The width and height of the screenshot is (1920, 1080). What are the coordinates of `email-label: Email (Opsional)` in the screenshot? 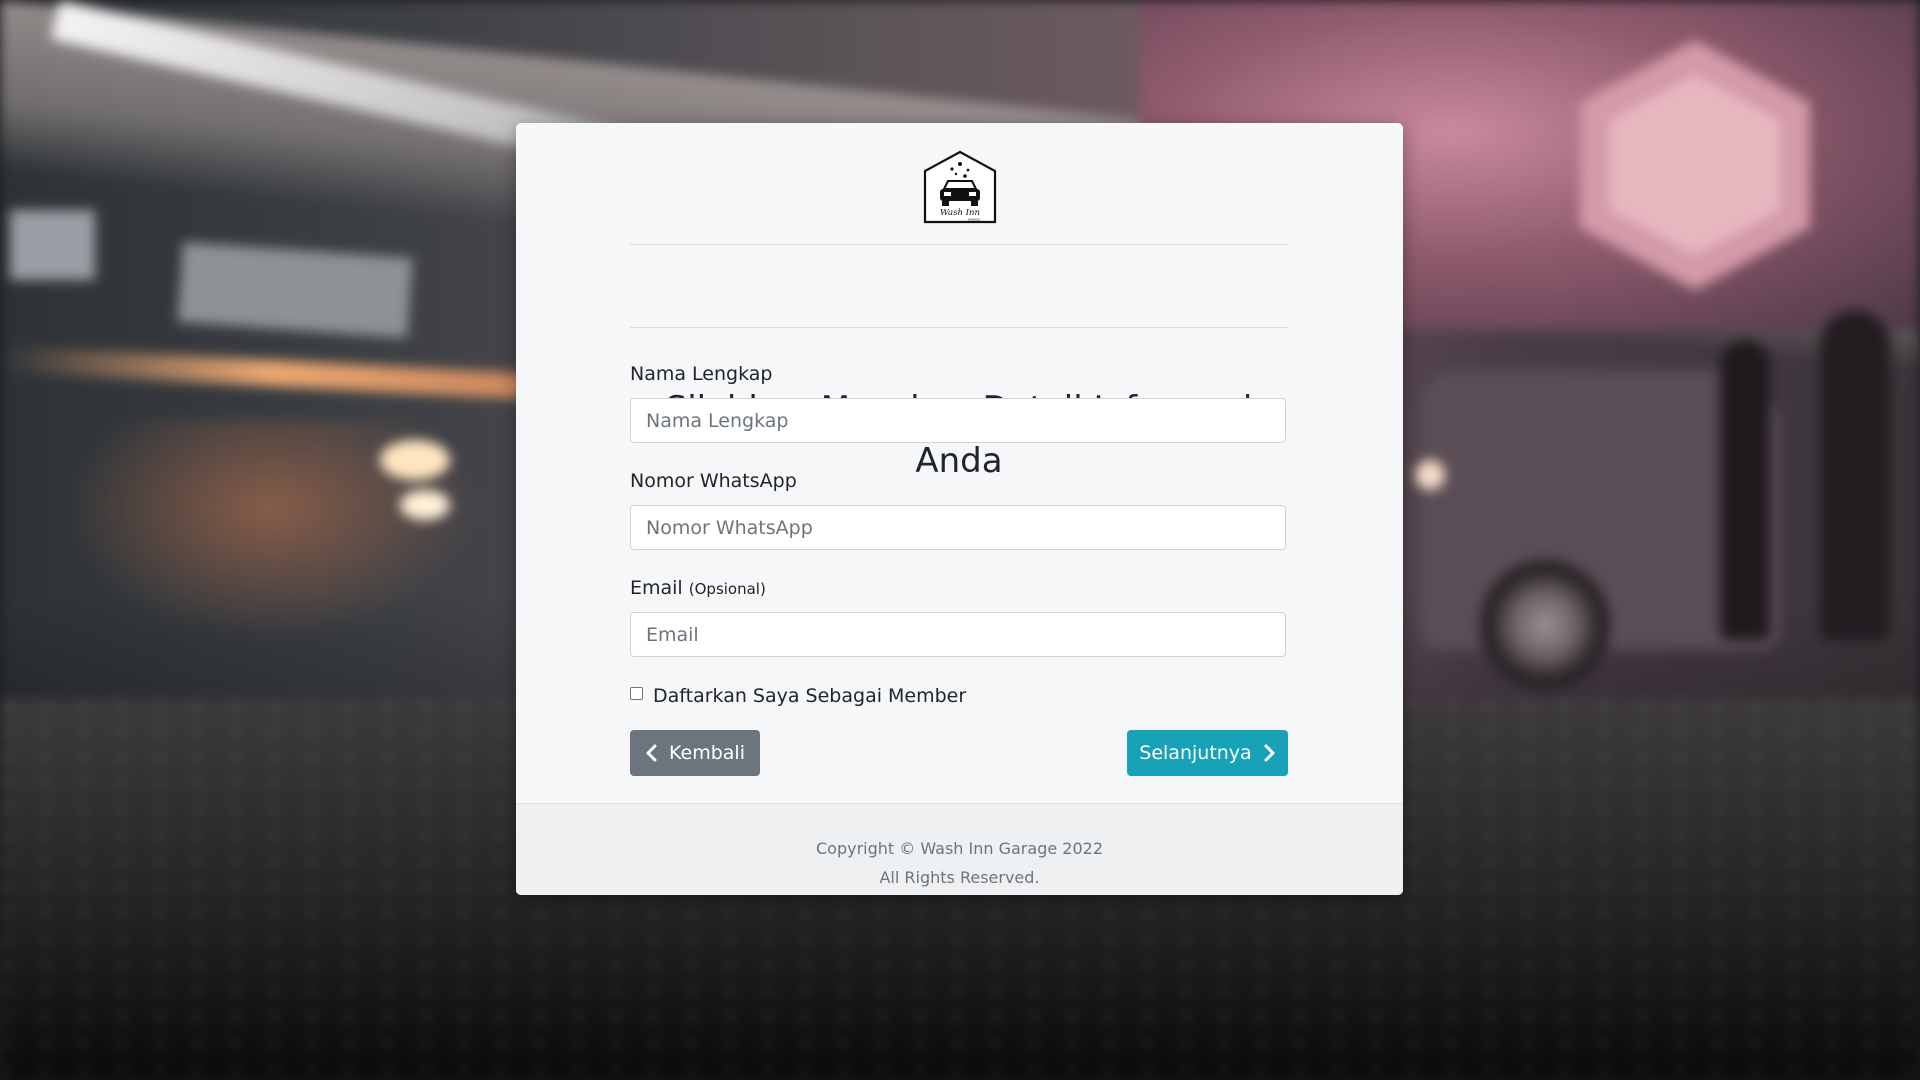 It's located at (698, 588).